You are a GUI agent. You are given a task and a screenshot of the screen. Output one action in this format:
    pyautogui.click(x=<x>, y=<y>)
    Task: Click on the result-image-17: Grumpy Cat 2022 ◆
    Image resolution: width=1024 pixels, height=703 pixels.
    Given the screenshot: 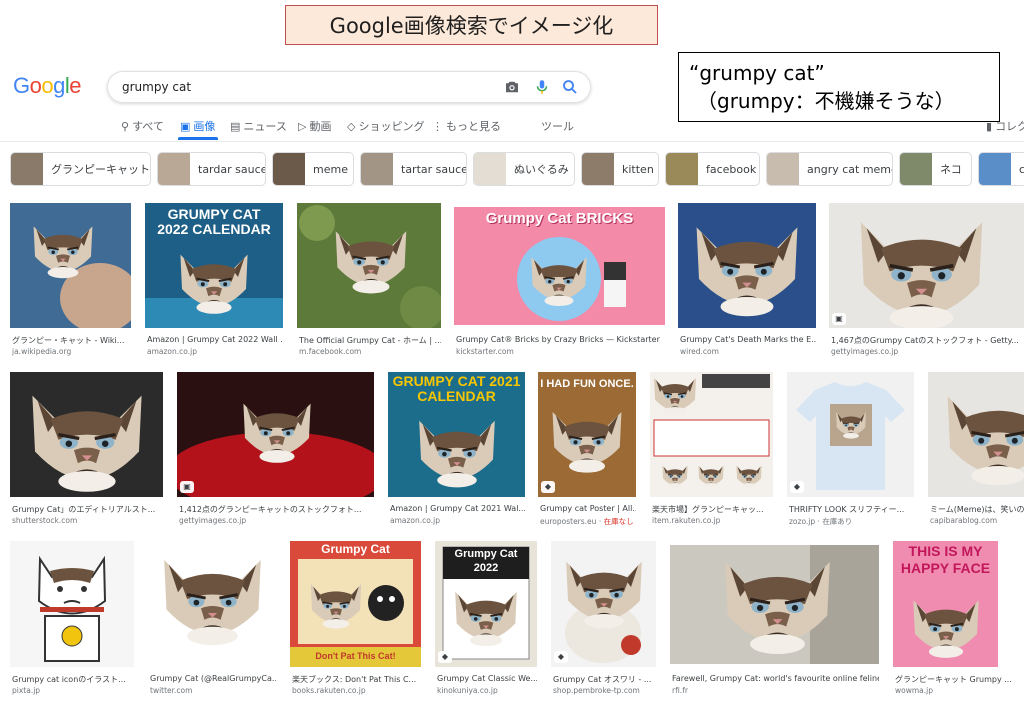 What is the action you would take?
    pyautogui.click(x=486, y=604)
    